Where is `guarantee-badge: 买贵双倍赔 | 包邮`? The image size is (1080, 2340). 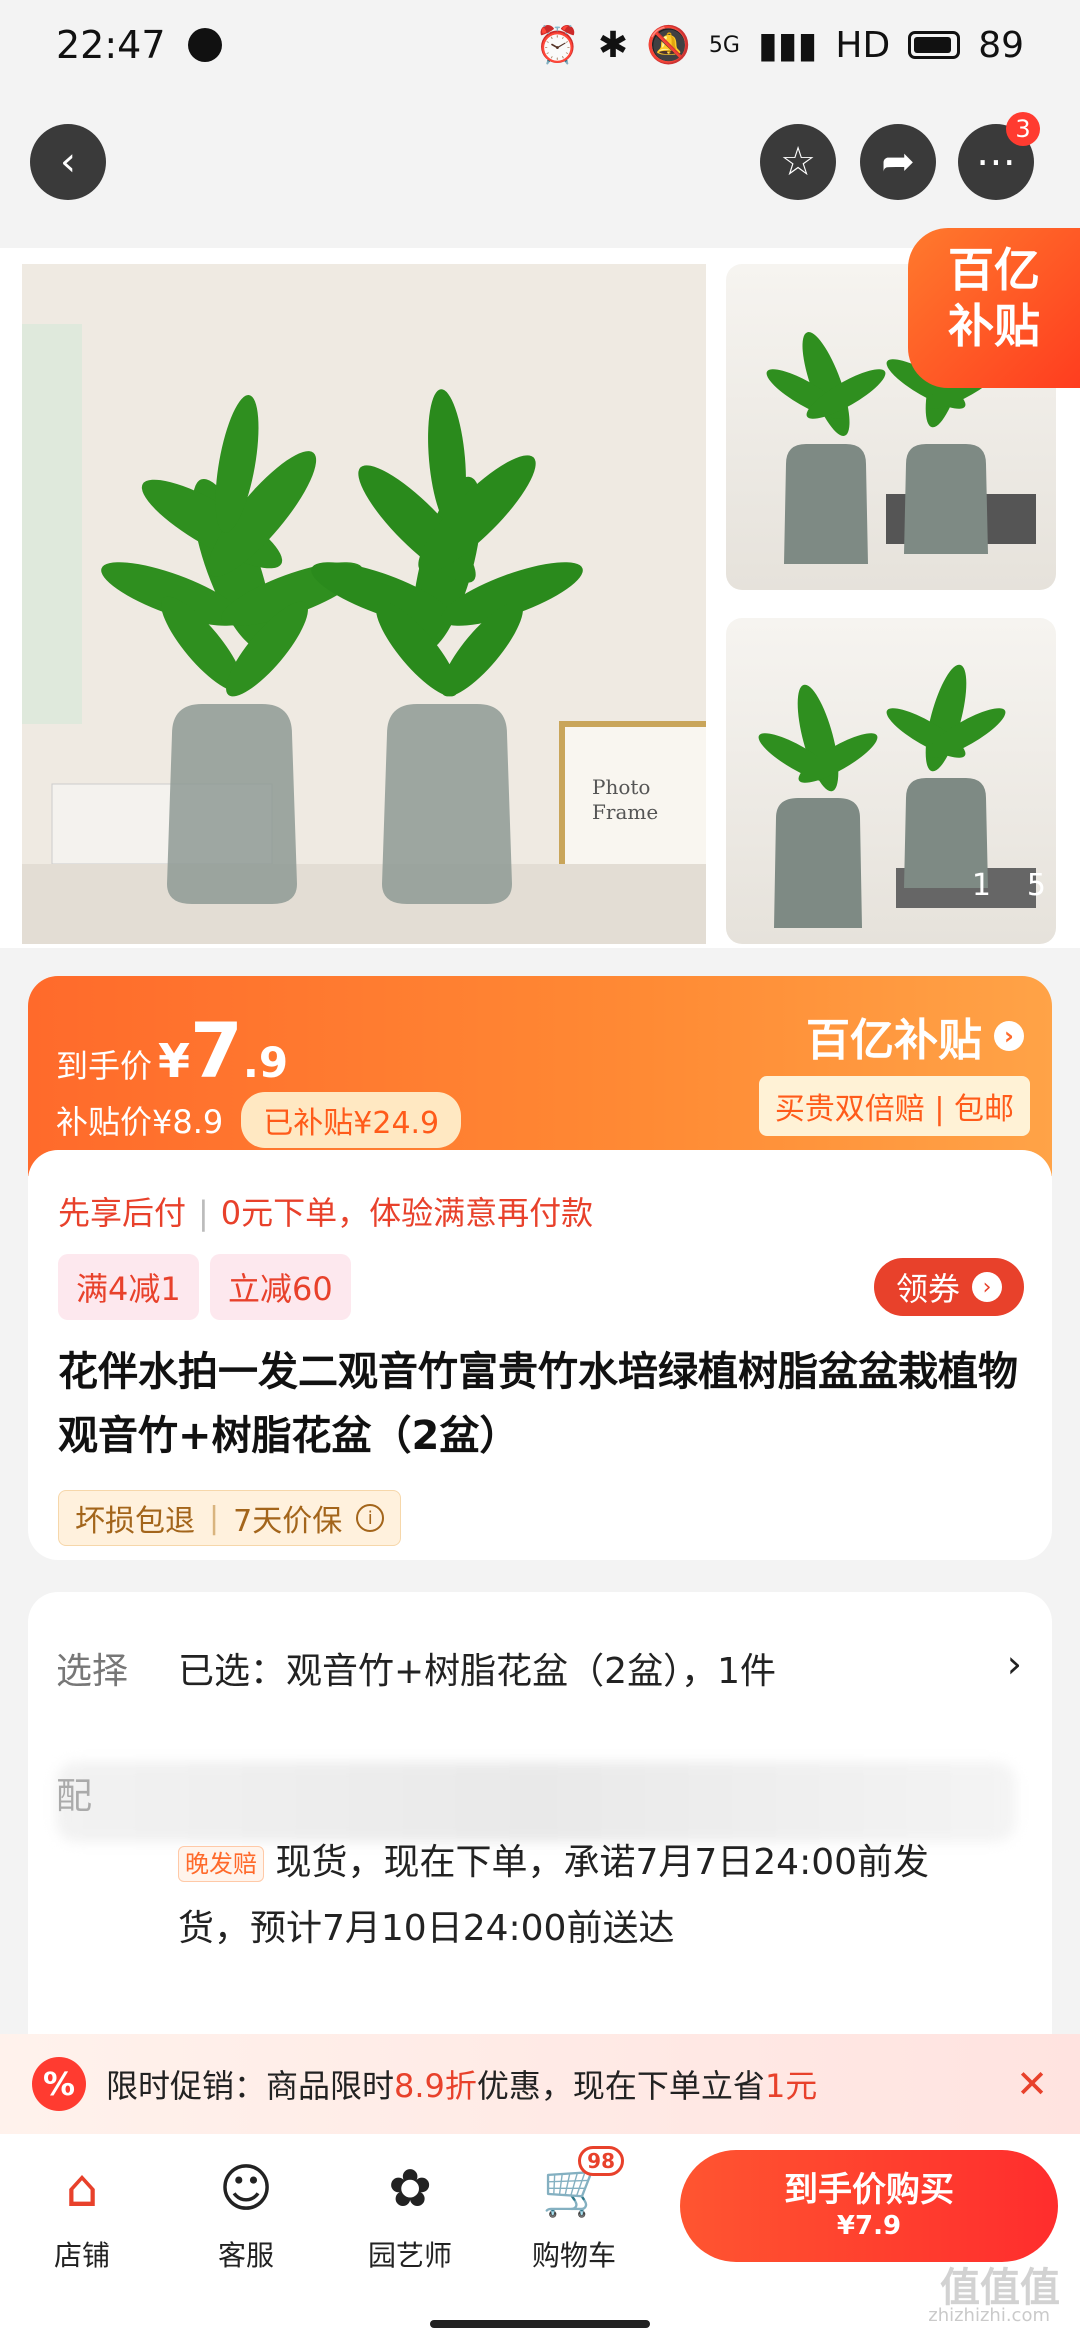
guarantee-badge: 买贵双倍赔 | 包邮 is located at coordinates (894, 1106).